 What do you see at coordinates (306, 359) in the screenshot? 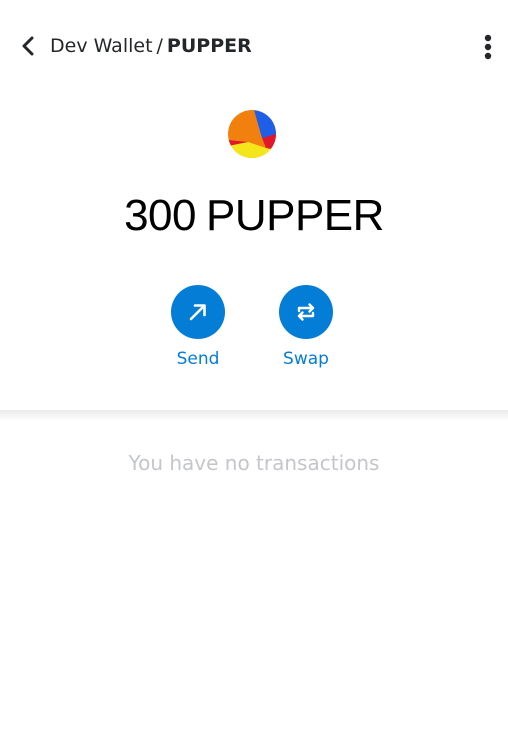
I see `swap-button-label: Swap` at bounding box center [306, 359].